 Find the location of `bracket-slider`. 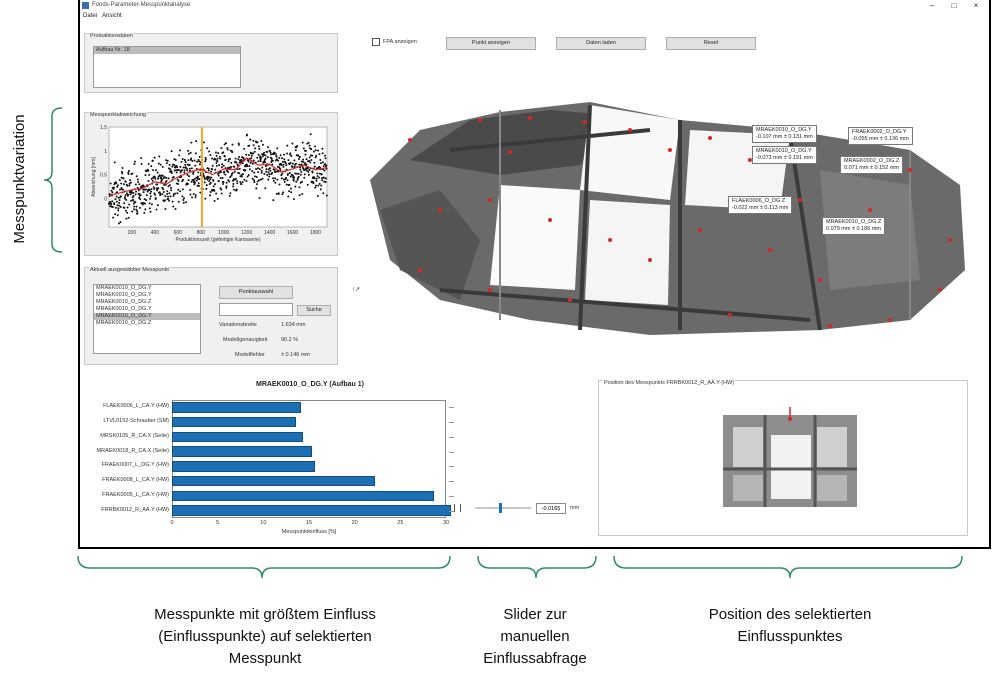

bracket-slider is located at coordinates (537, 567).